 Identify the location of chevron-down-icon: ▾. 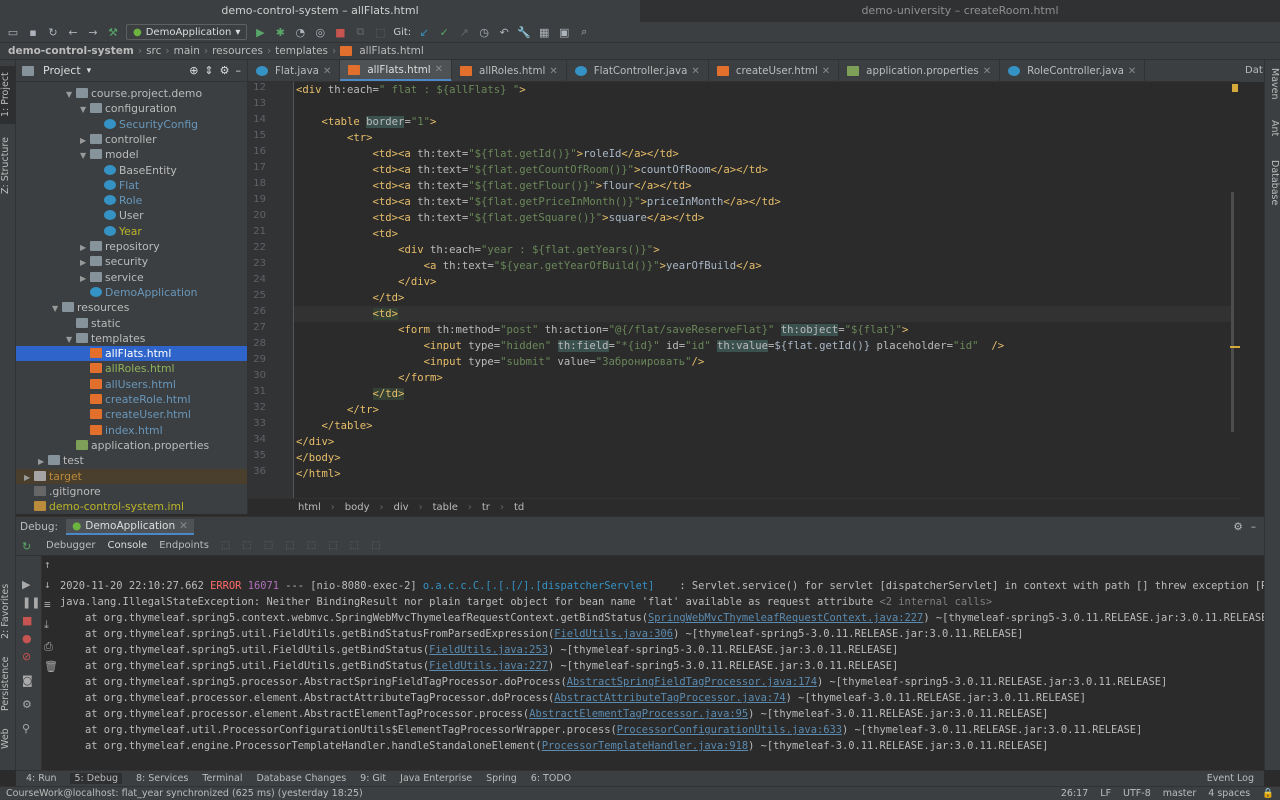
(89, 71).